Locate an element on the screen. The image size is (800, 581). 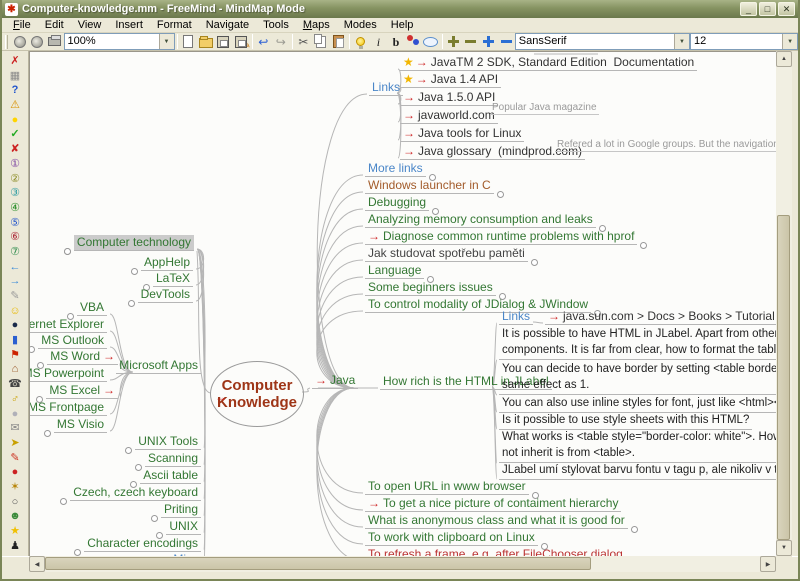
warning-icon: ⚠ is located at coordinates (15, 105).